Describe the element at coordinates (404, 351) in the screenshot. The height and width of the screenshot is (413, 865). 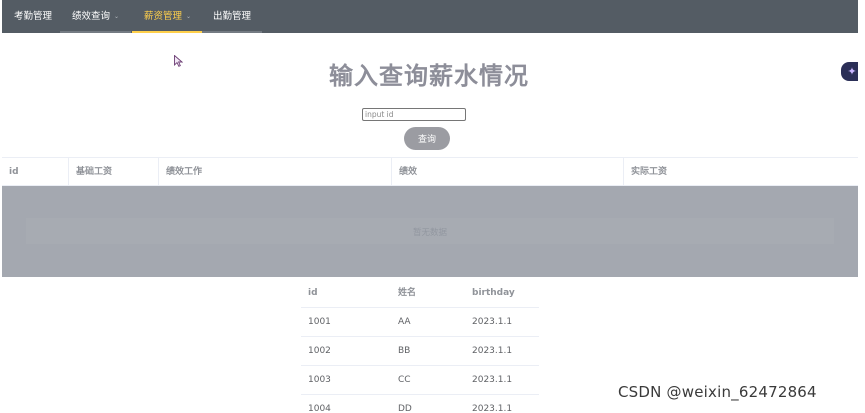
I see `cell-name: BB` at that location.